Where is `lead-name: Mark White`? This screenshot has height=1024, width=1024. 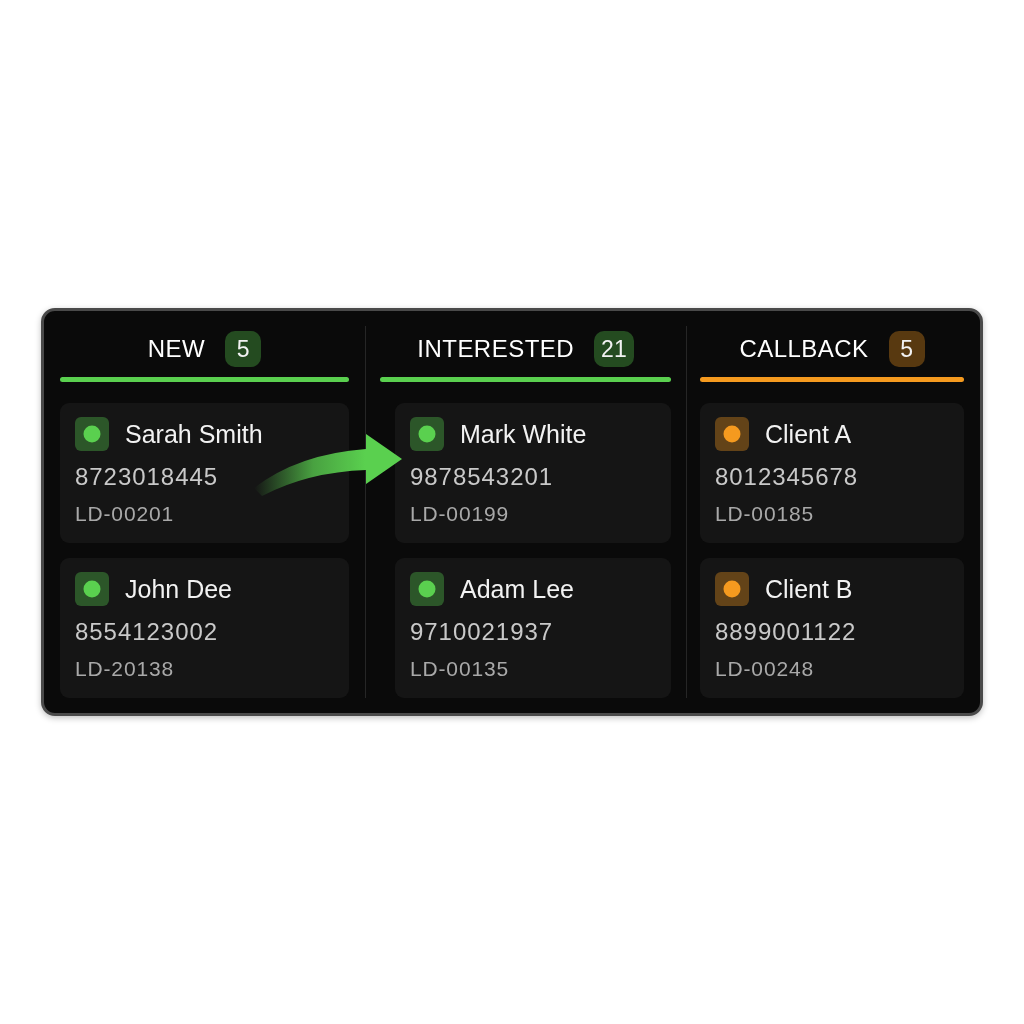
lead-name: Mark White is located at coordinates (523, 434).